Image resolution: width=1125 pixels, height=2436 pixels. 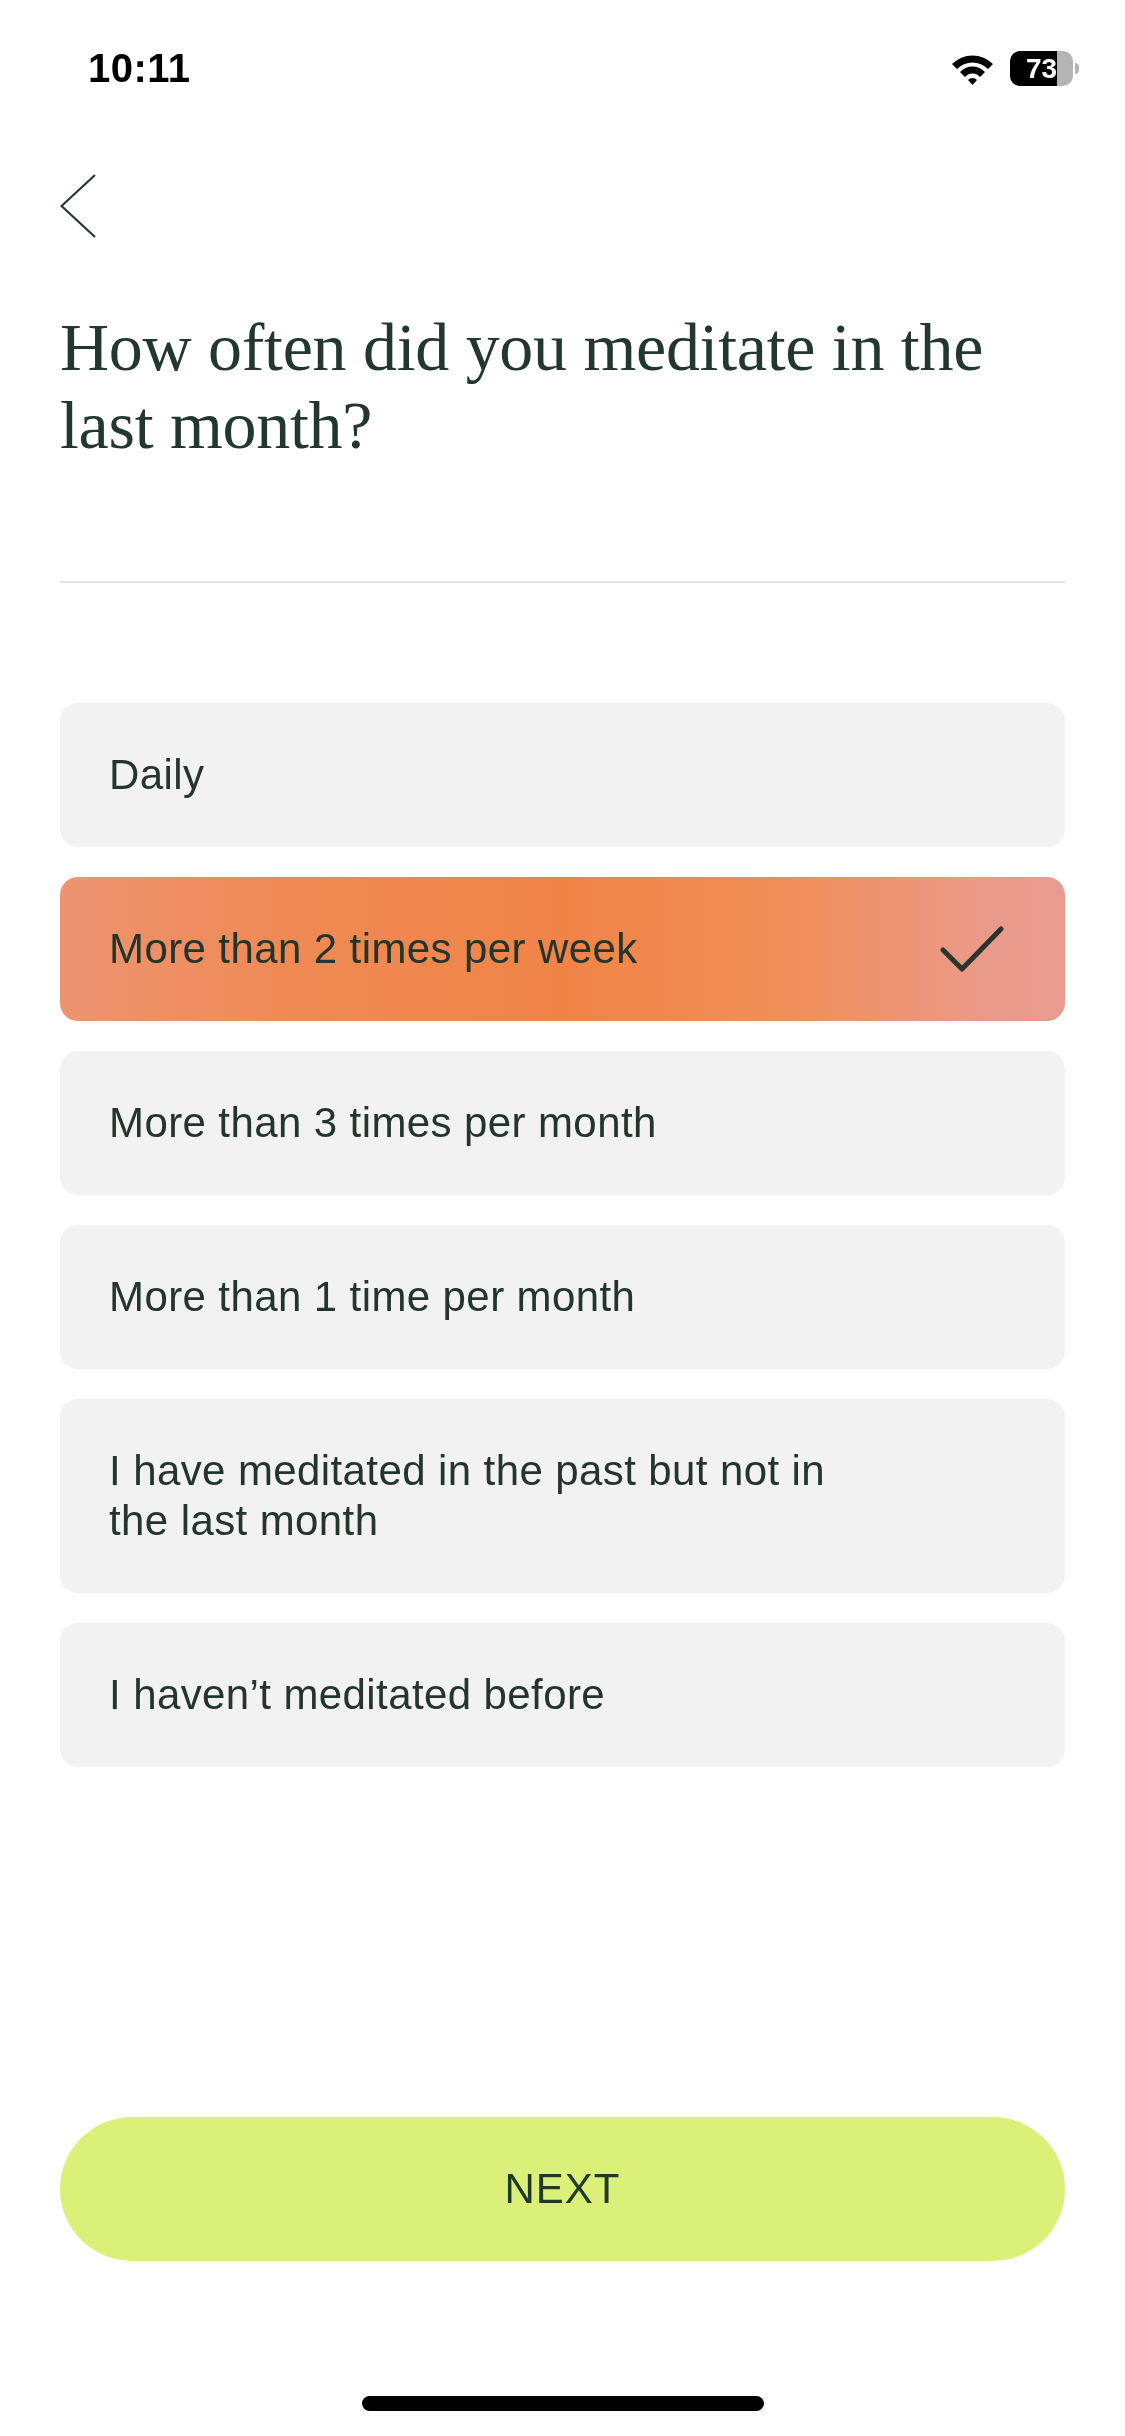 I want to click on answer-option: More than 2 times per week, so click(x=562, y=949).